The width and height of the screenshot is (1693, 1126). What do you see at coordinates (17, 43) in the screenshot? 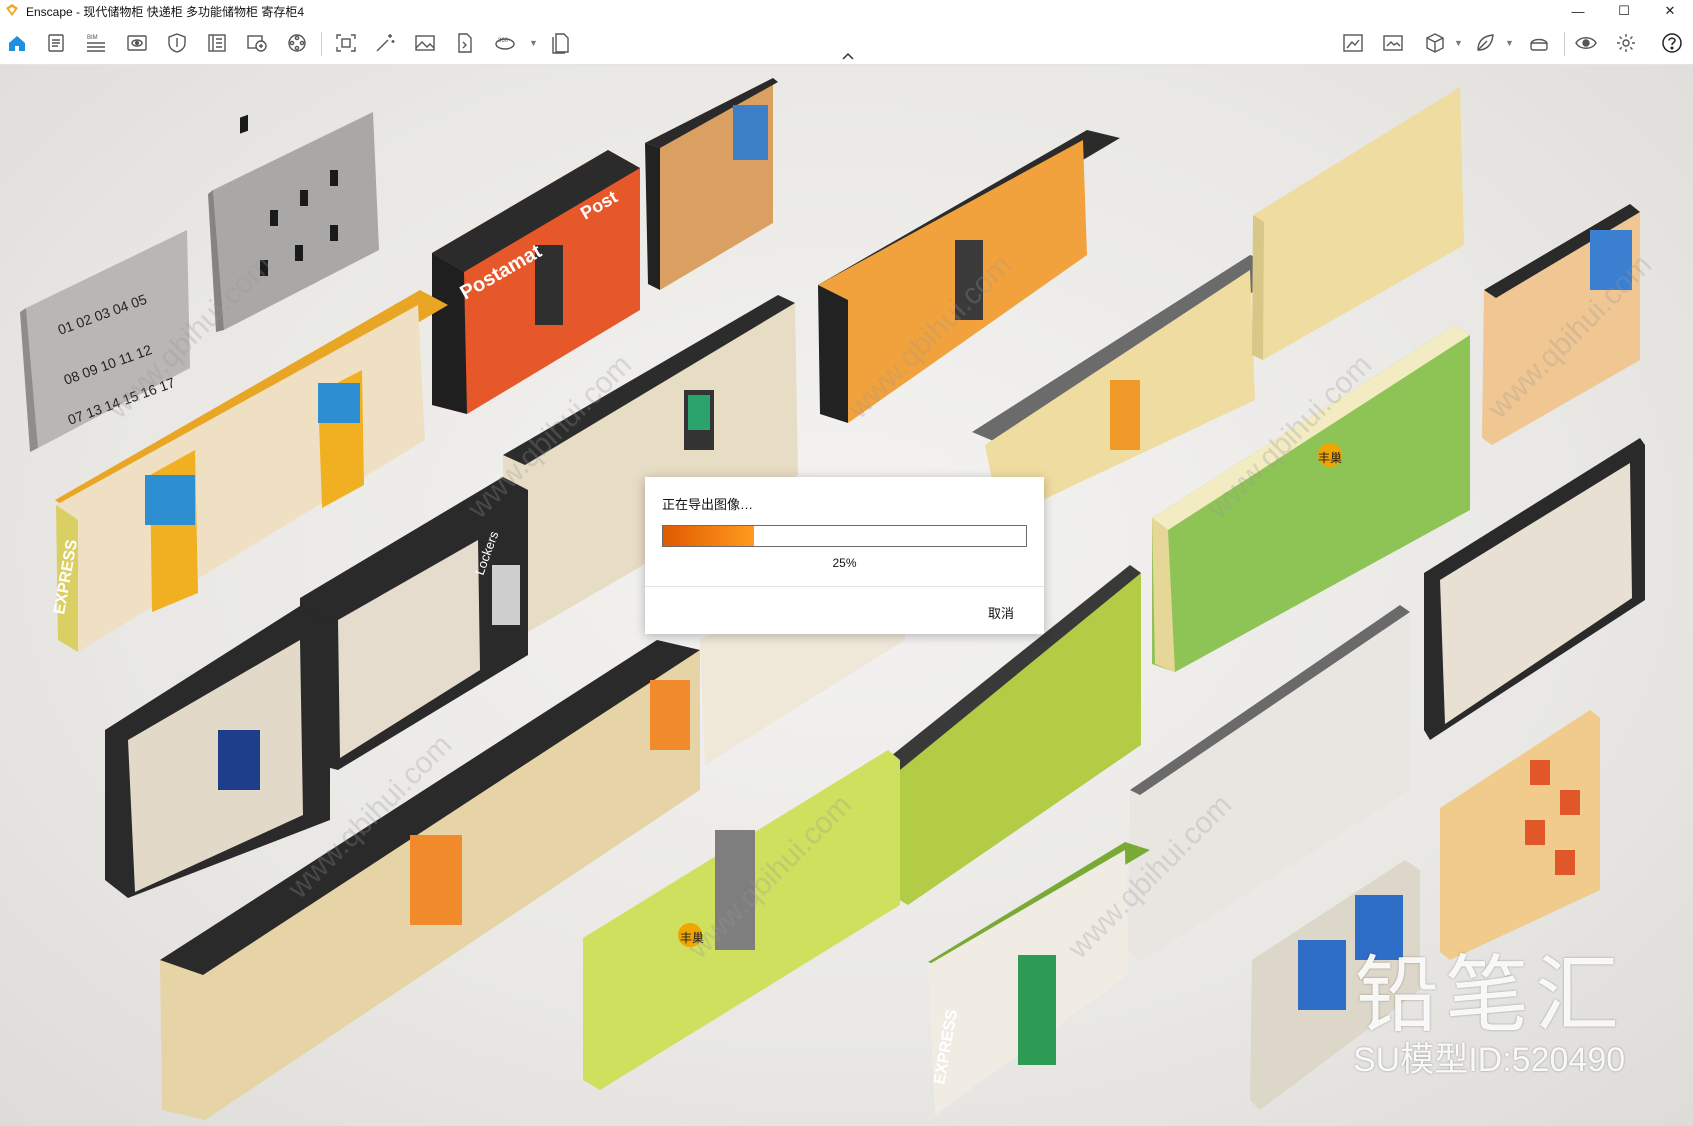
I see `home-icon` at bounding box center [17, 43].